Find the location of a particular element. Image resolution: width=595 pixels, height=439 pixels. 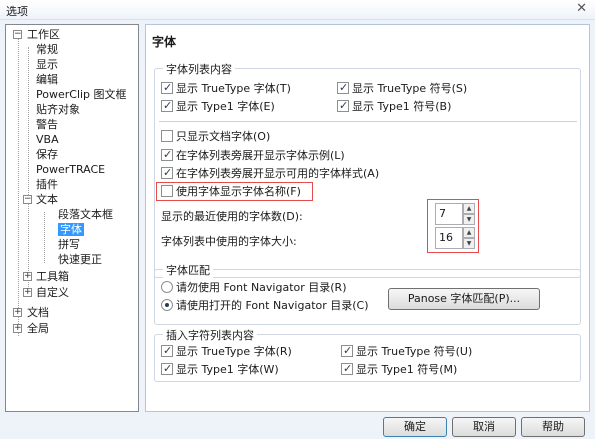

recent-fonts-count-label: 显示的最近使用的字体数(D): is located at coordinates (232, 216).